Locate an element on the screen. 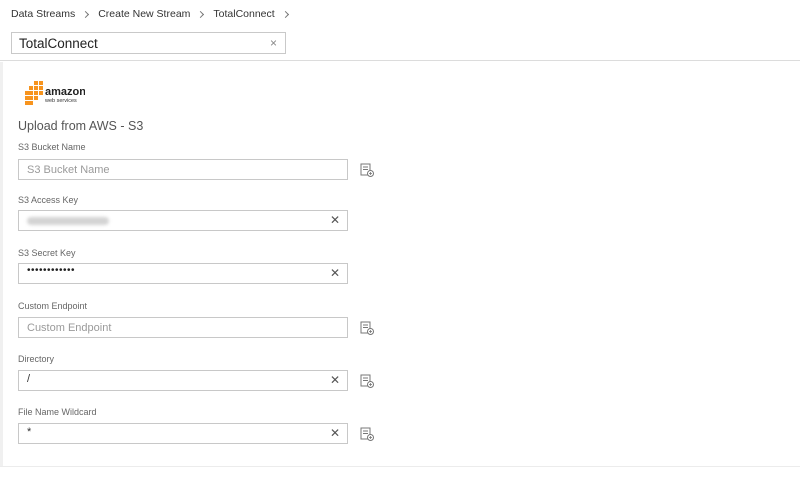  file-name-wildcard-clear-icon: ✕ is located at coordinates (335, 433).